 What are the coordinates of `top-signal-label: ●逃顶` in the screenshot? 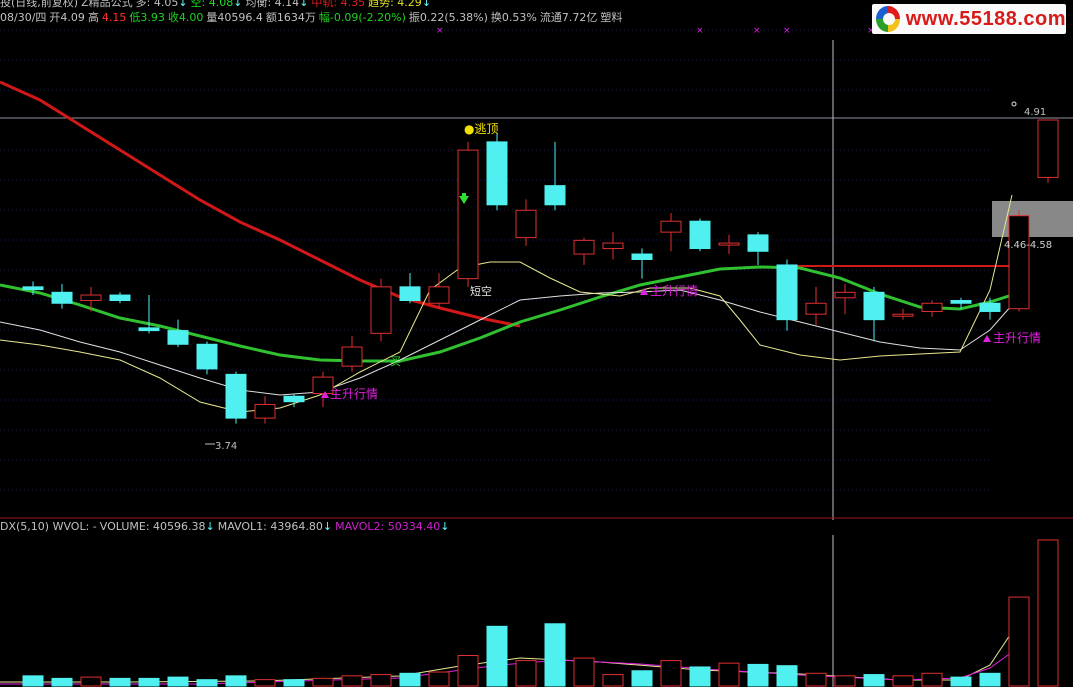 It's located at (481, 129).